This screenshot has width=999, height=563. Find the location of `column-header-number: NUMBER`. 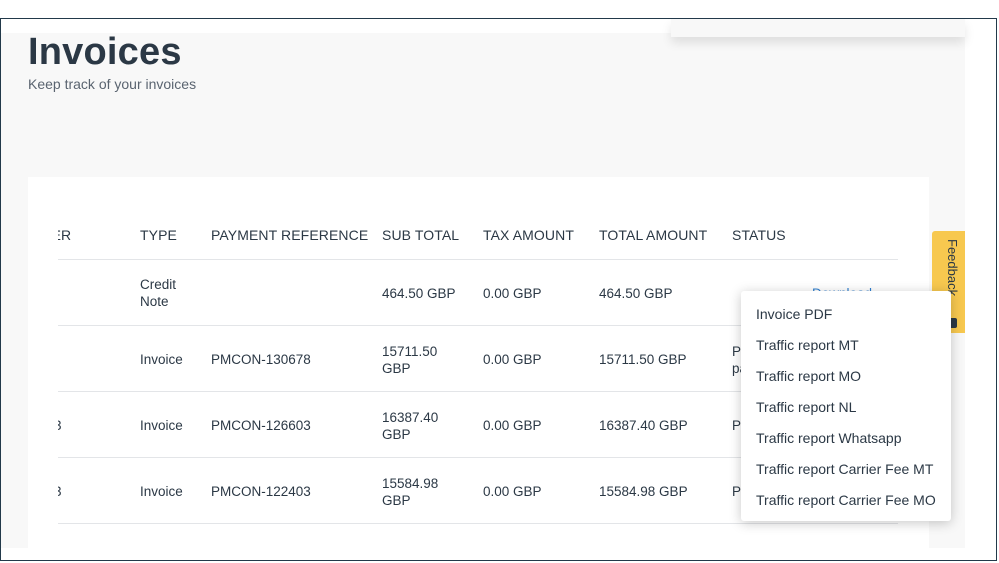

column-header-number: NUMBER is located at coordinates (64, 235).